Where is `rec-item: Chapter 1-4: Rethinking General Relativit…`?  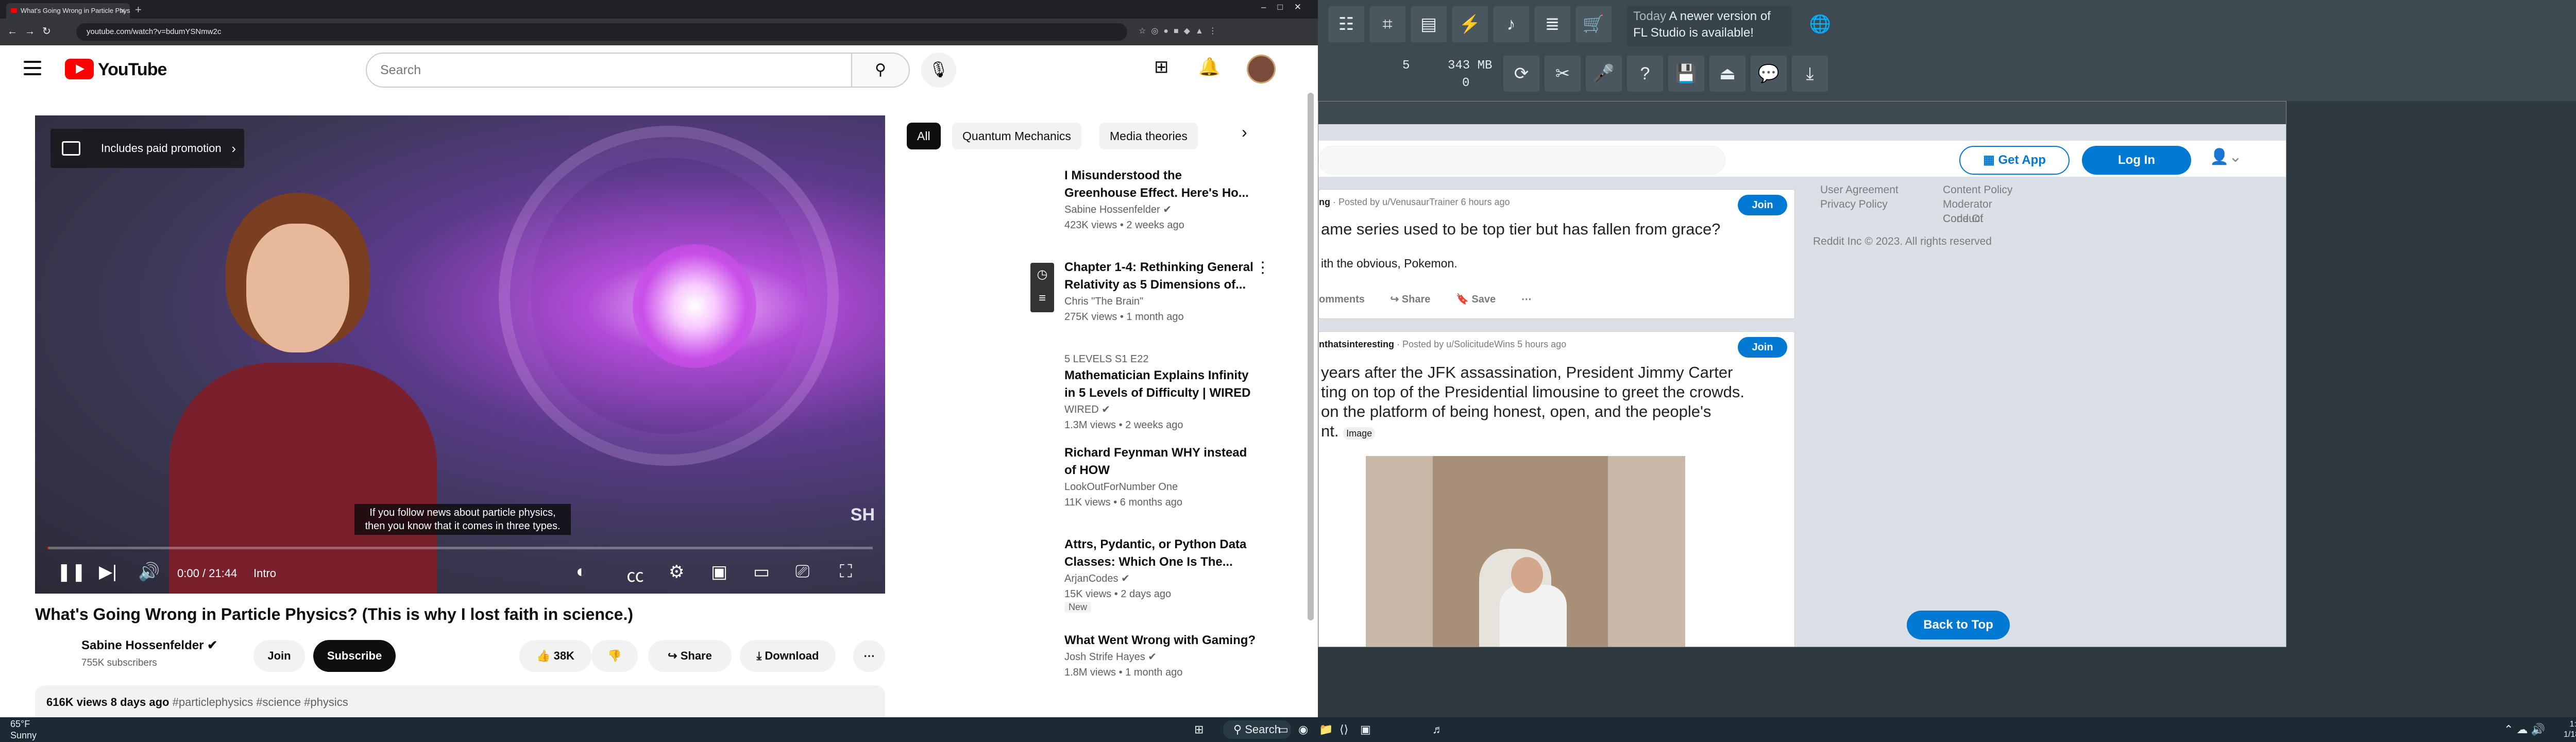
rec-item: Chapter 1-4: Rethinking General Relativit… is located at coordinates (1167, 292).